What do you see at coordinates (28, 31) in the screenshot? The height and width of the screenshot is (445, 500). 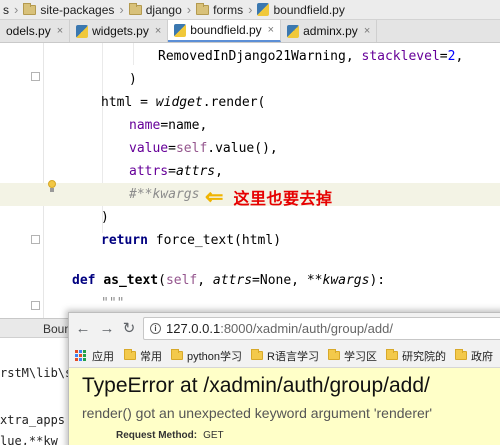 I see `tab-label: odels.py` at bounding box center [28, 31].